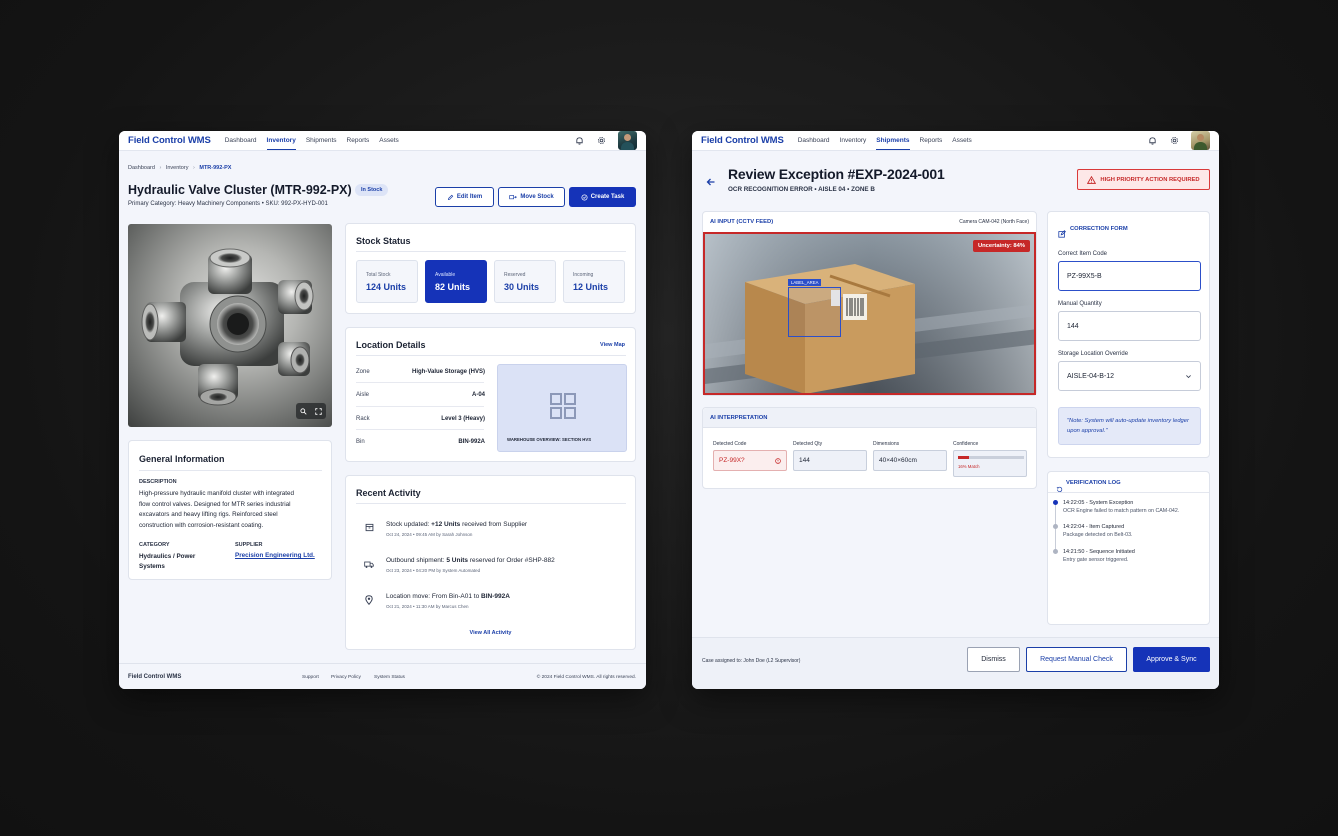 The width and height of the screenshot is (1338, 836). I want to click on location-override-select: AISLE-04-B-12, so click(1129, 376).